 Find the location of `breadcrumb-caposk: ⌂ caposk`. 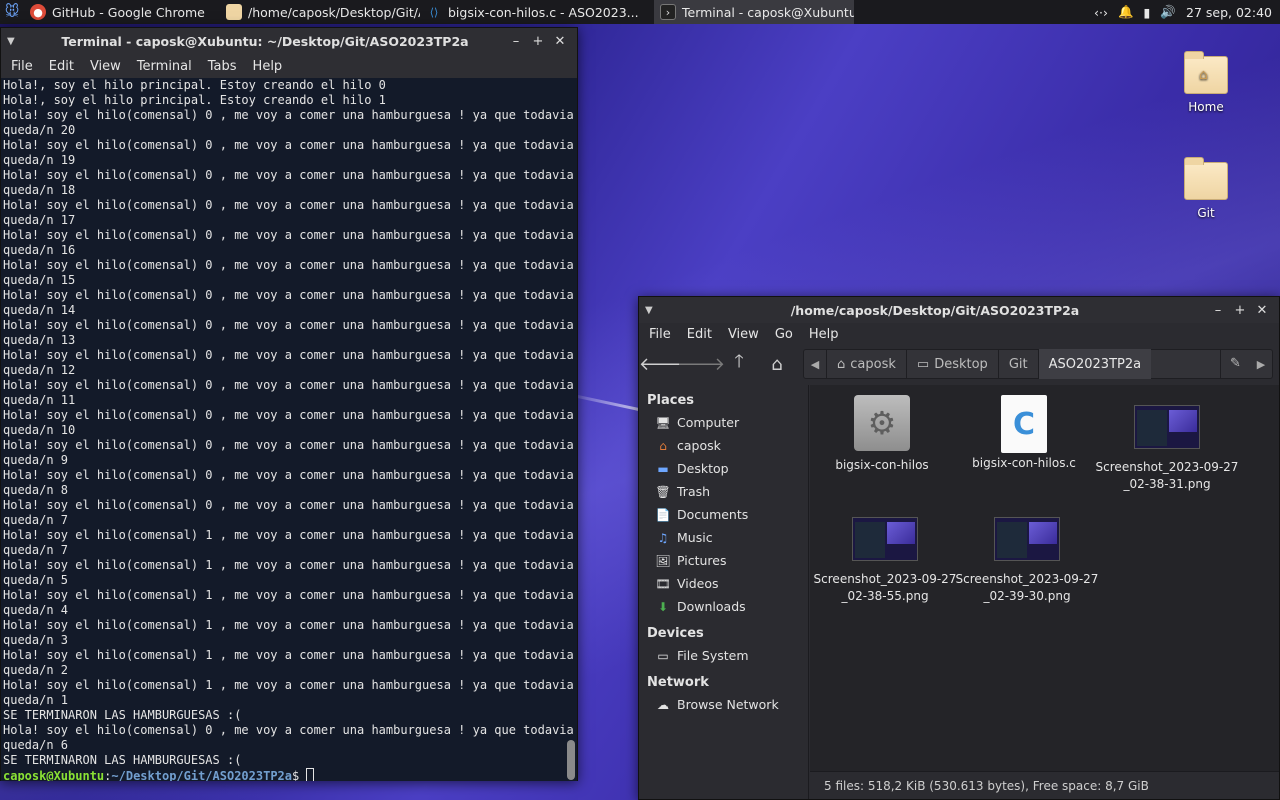

breadcrumb-caposk: ⌂ caposk is located at coordinates (866, 364).